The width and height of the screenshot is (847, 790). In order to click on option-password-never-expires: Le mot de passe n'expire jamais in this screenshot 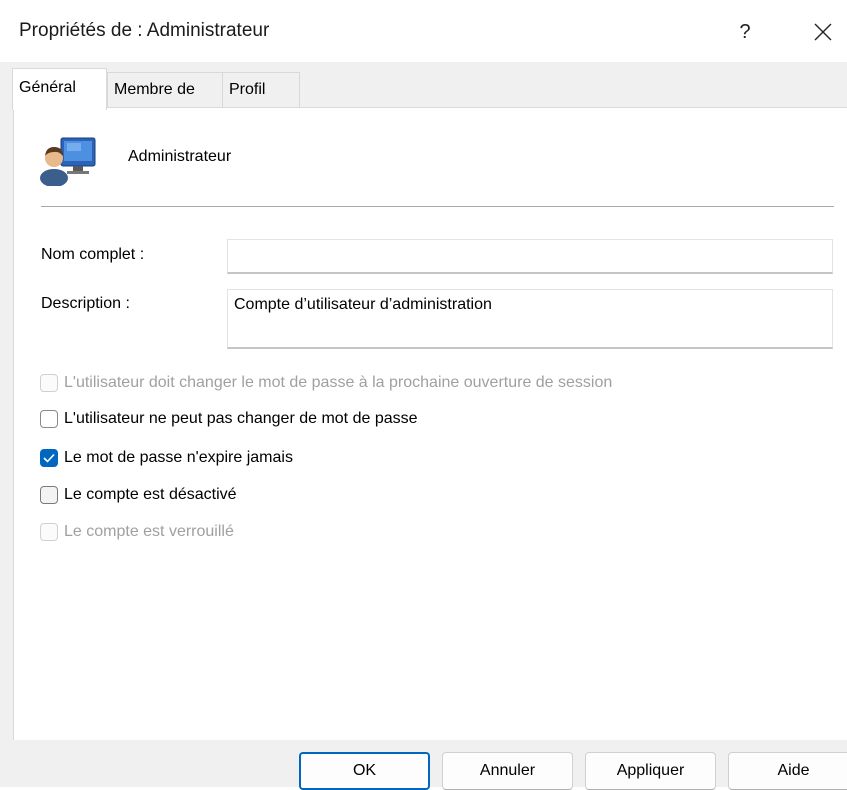, I will do `click(166, 458)`.